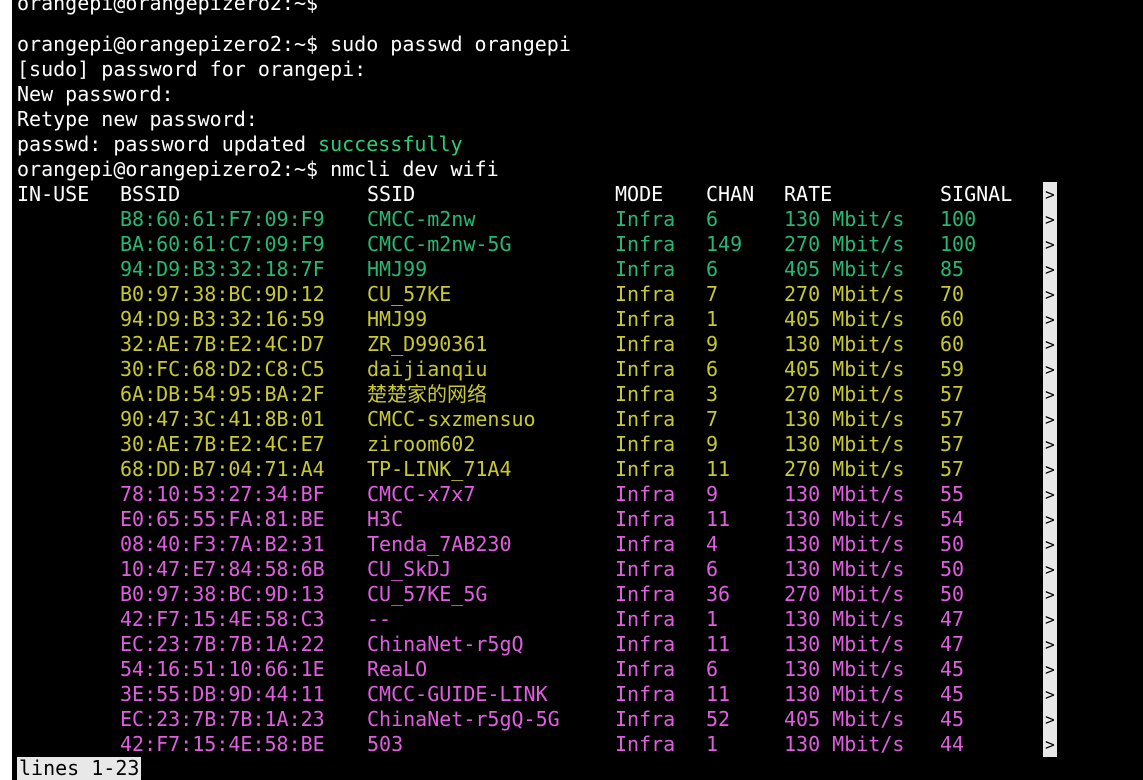  I want to click on cell-ssid: CU_57KE_5G, so click(427, 594).